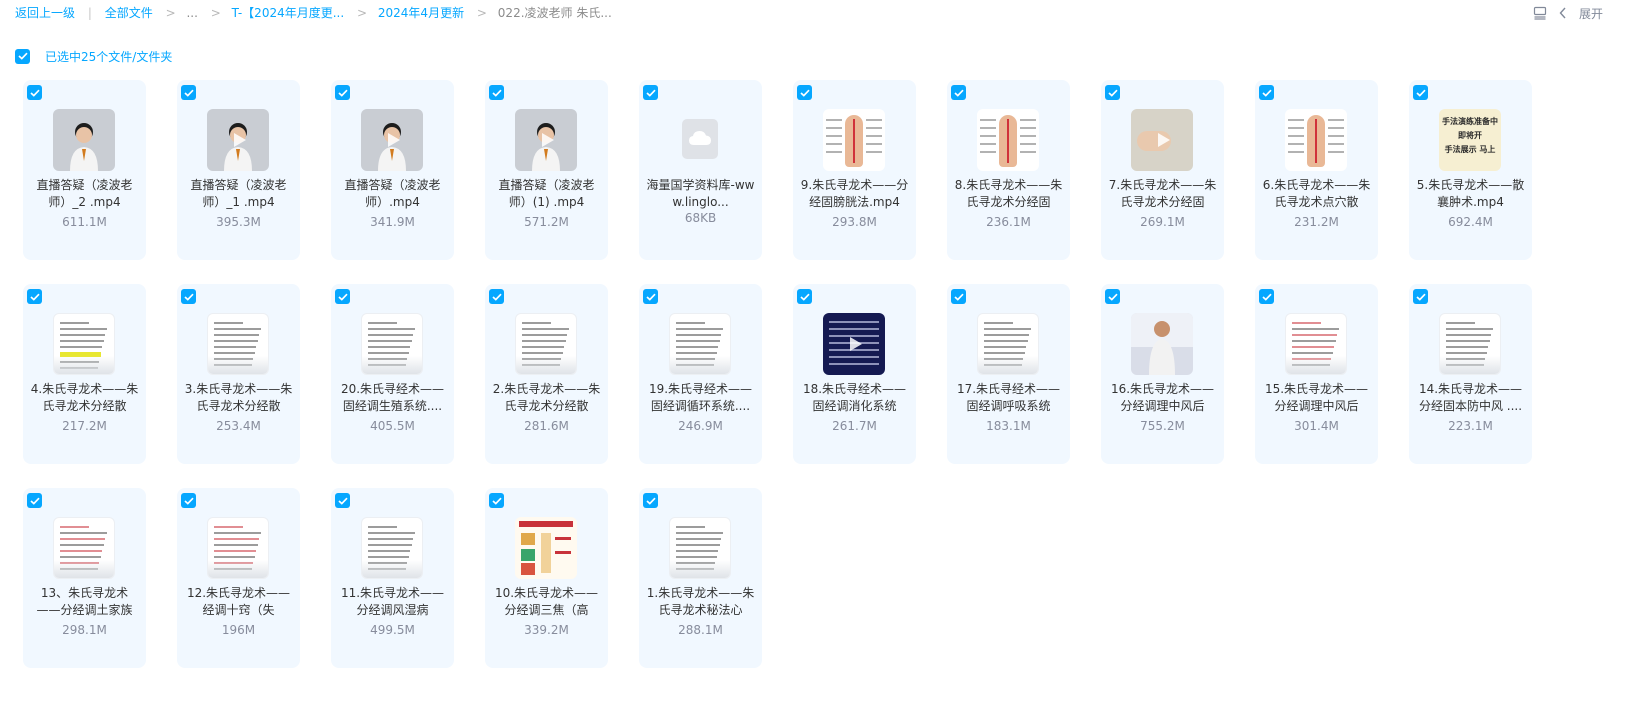 This screenshot has height=713, width=1631. I want to click on file-card: 19.朱氏寻经术——固经调循环系统.... 246.9M, so click(700, 374).